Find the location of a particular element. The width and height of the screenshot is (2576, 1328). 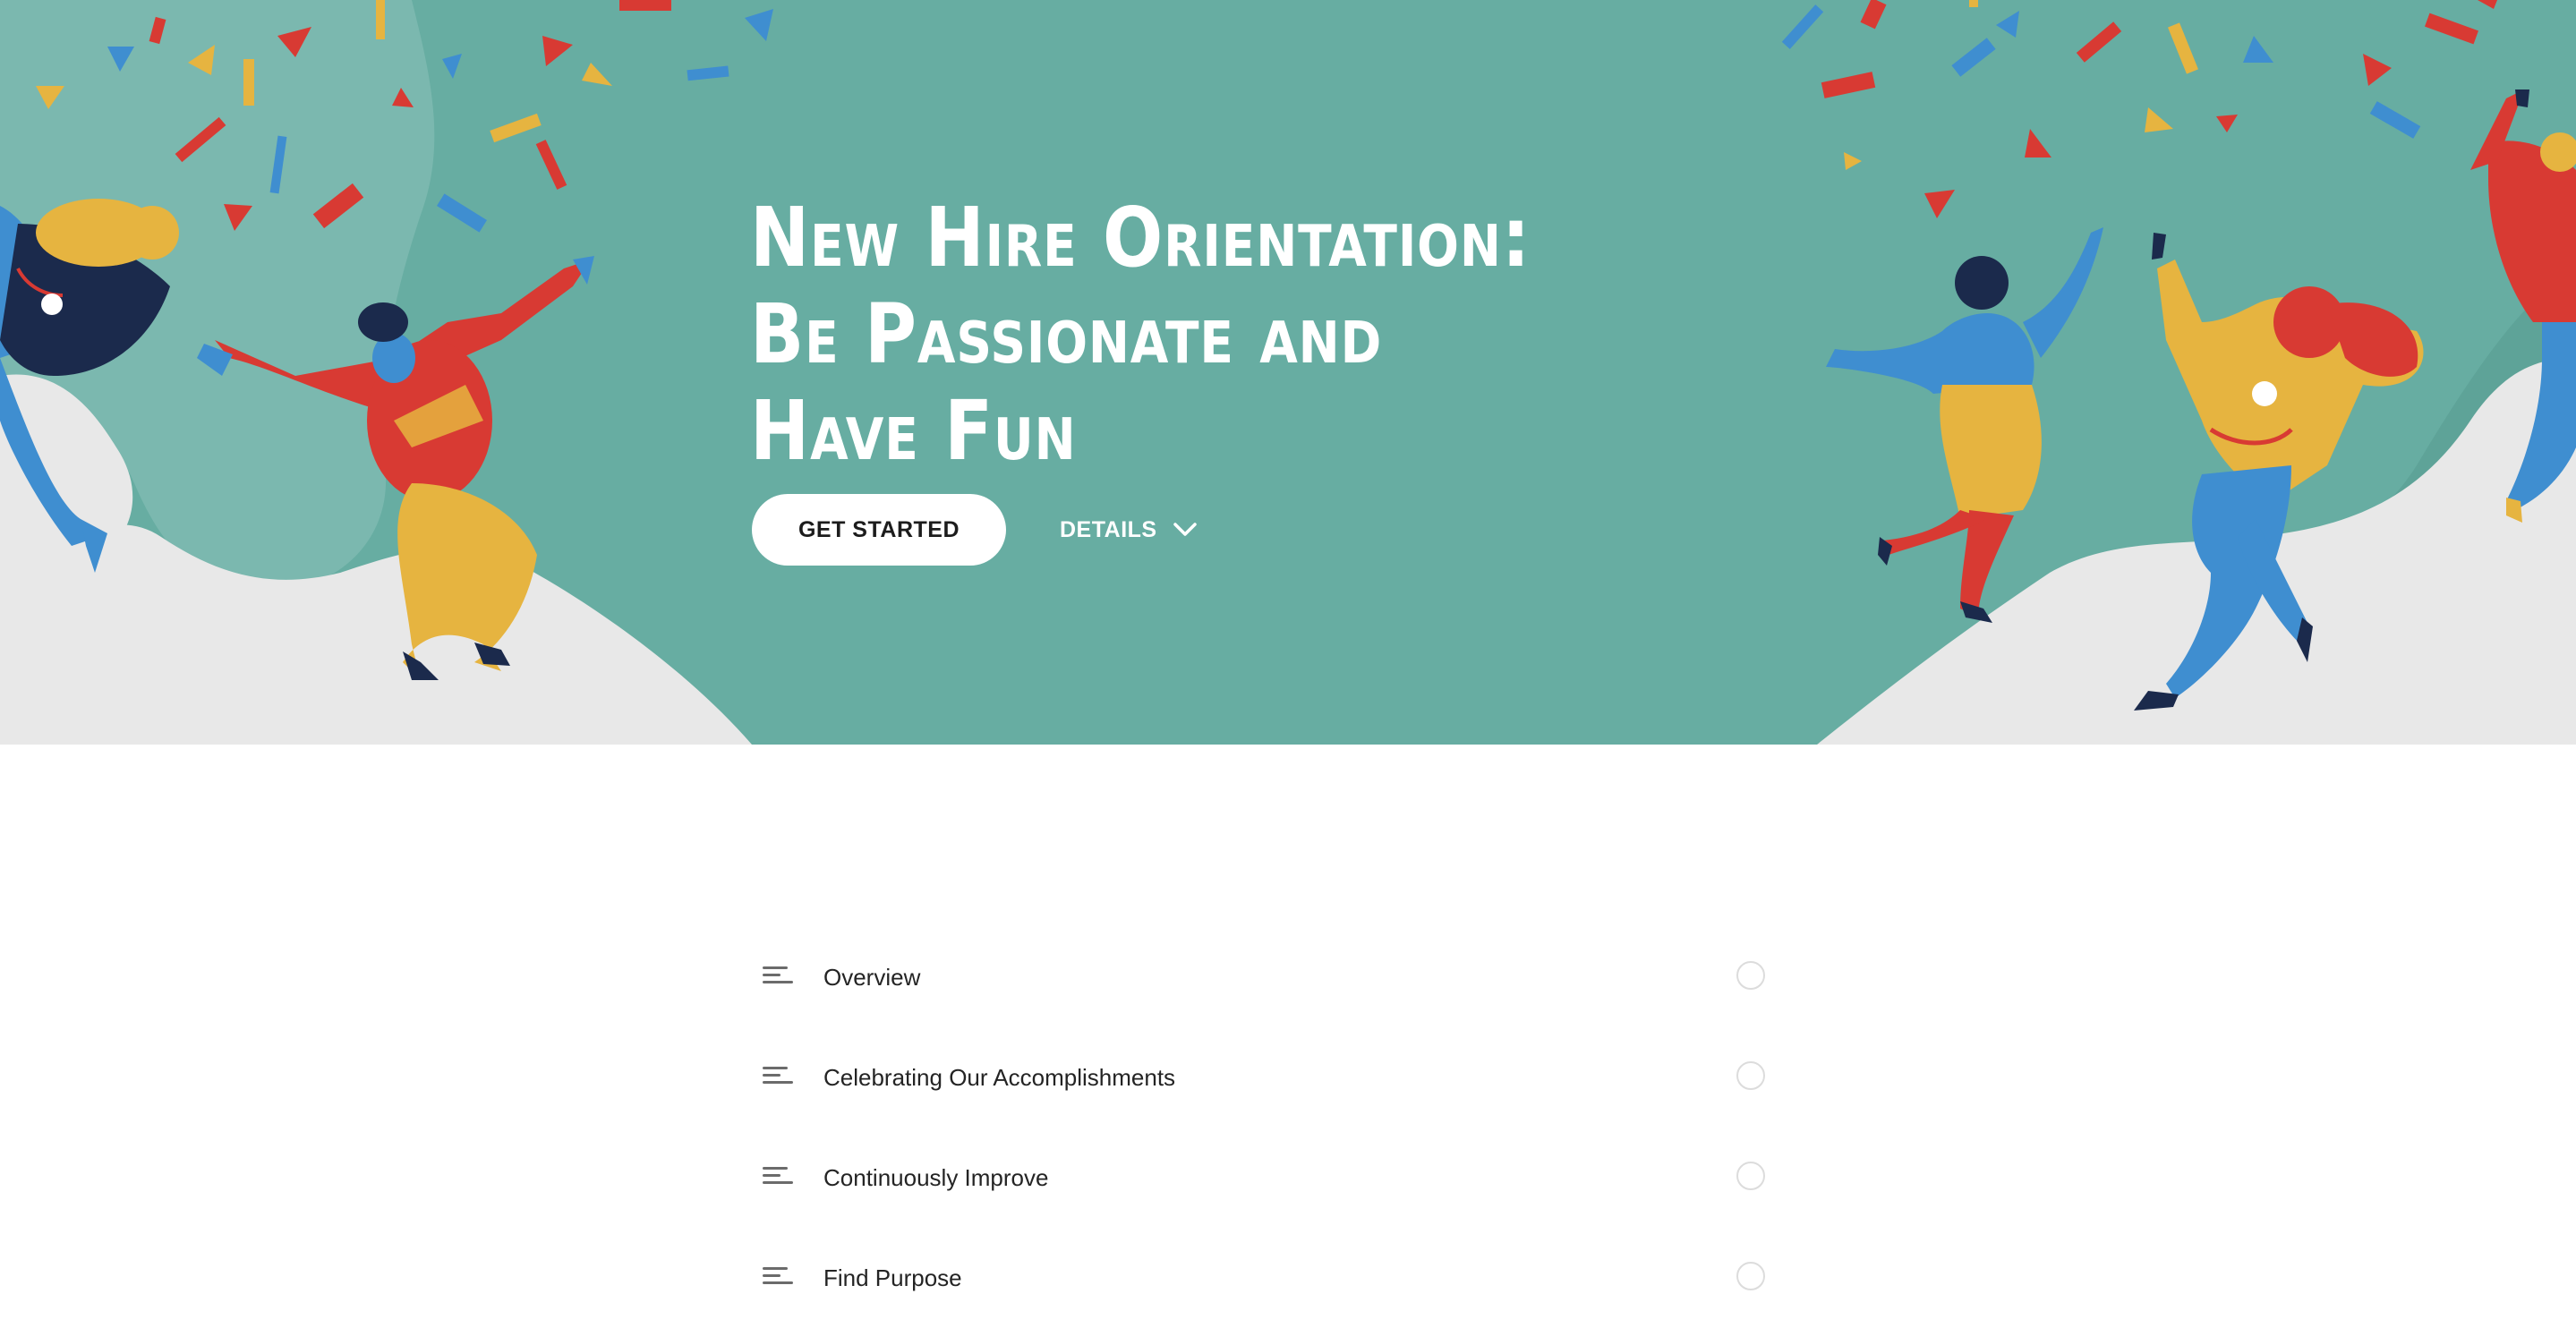

details-toggle: DETAILS is located at coordinates (1128, 529).